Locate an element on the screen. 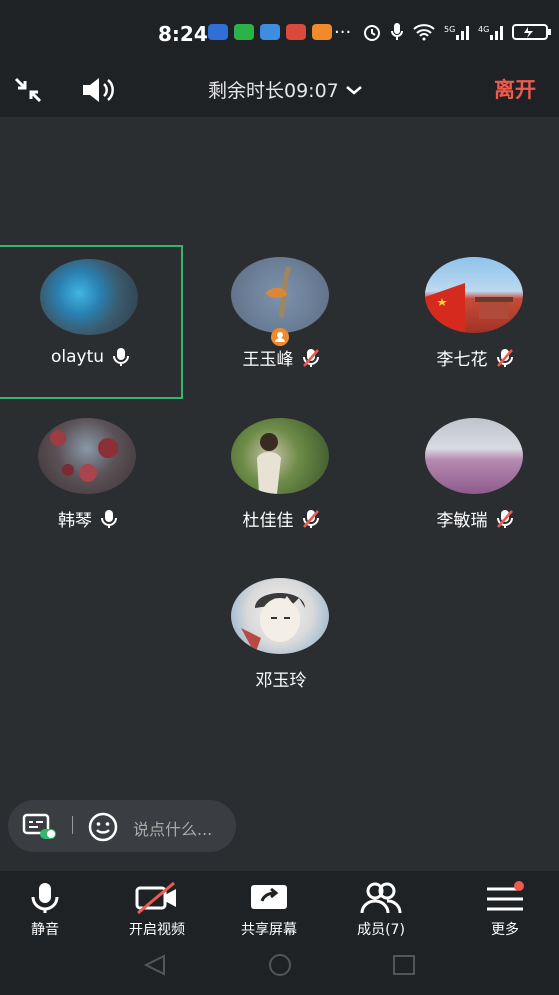 This screenshot has width=559, height=995. participant-tile: 杜佳佳 is located at coordinates (281, 481).